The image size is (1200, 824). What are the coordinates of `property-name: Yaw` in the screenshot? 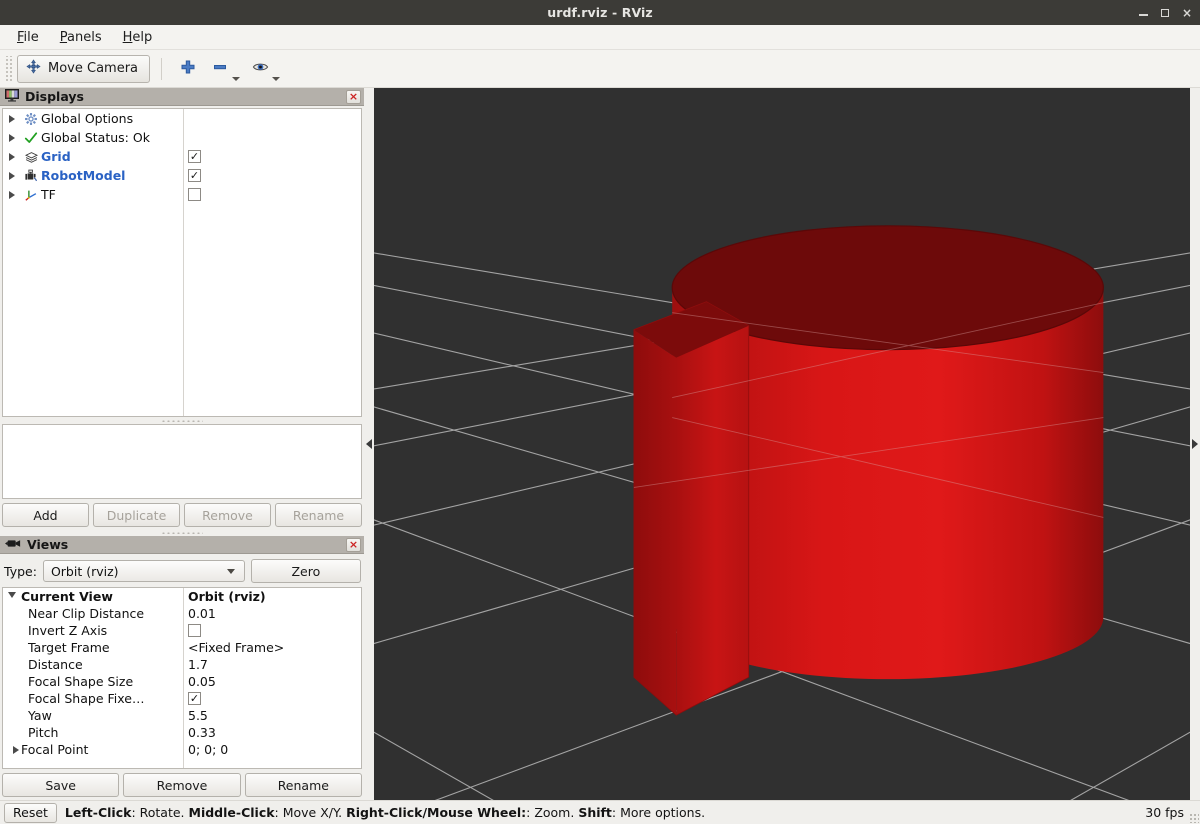 It's located at (40, 715).